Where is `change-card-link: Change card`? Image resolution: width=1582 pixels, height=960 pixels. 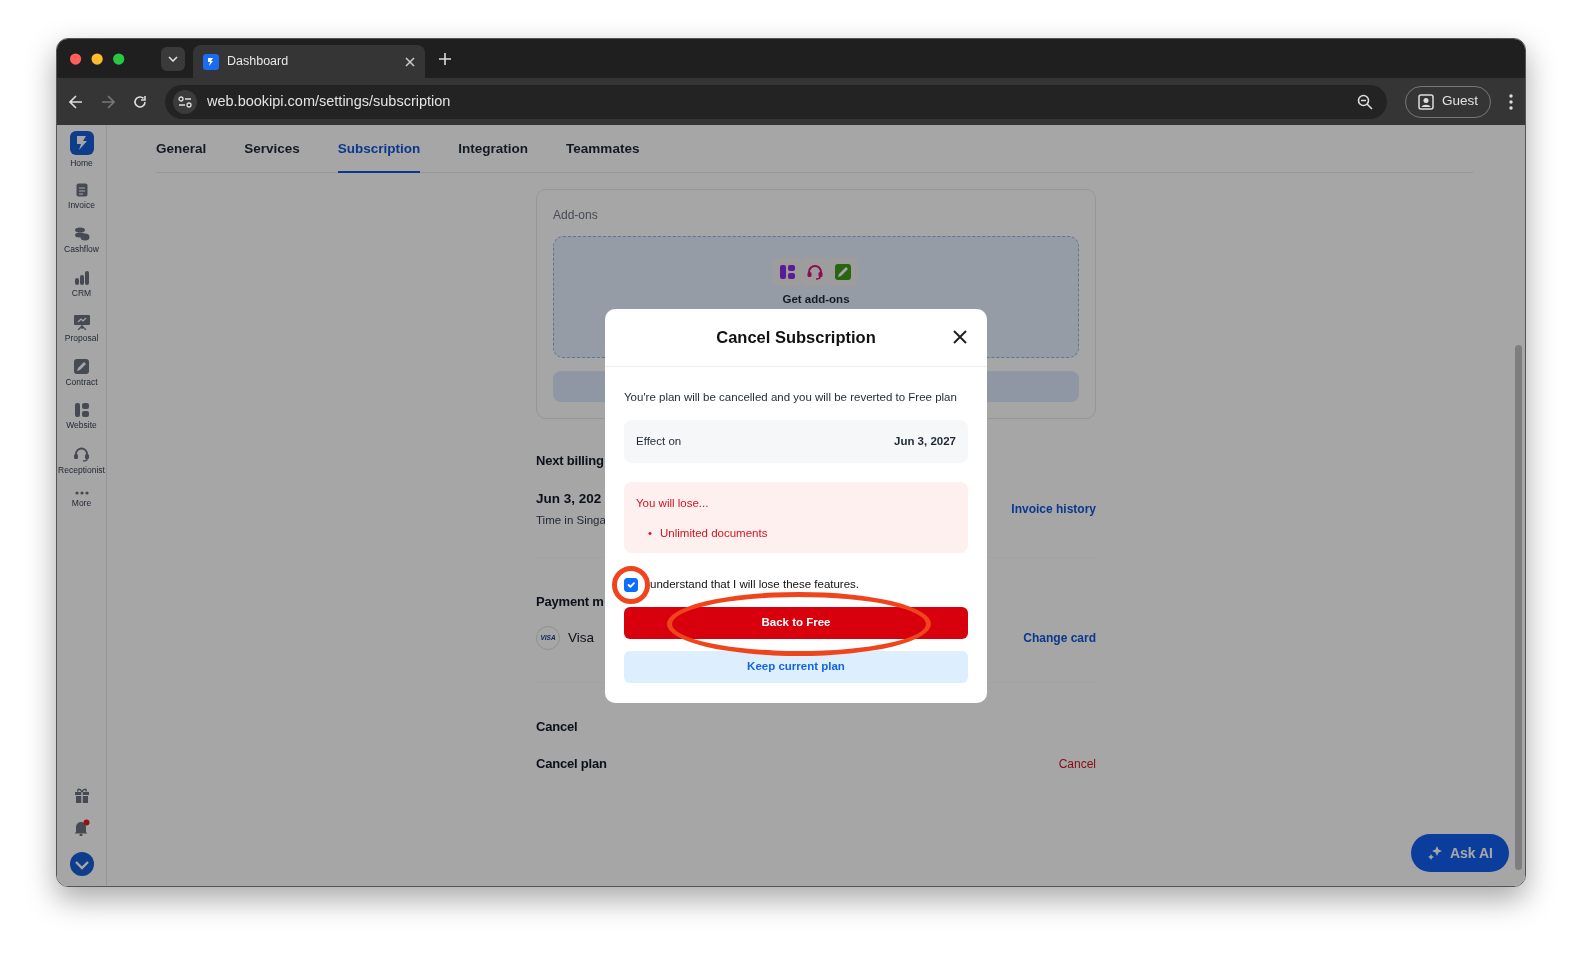
change-card-link: Change card is located at coordinates (1059, 637).